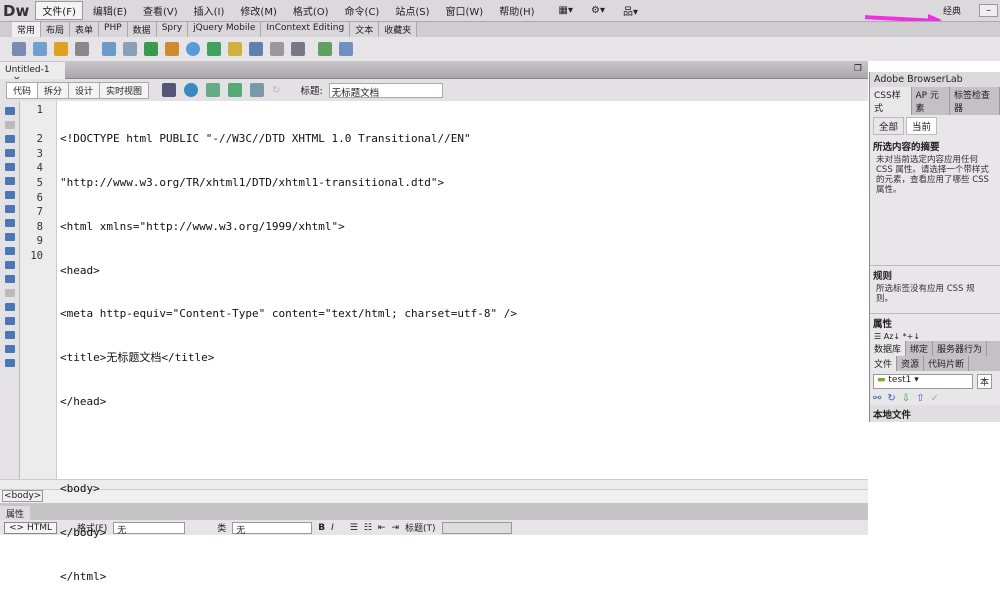  Describe the element at coordinates (566, 10) in the screenshot. I see `layout-icon: ▦▾` at that location.